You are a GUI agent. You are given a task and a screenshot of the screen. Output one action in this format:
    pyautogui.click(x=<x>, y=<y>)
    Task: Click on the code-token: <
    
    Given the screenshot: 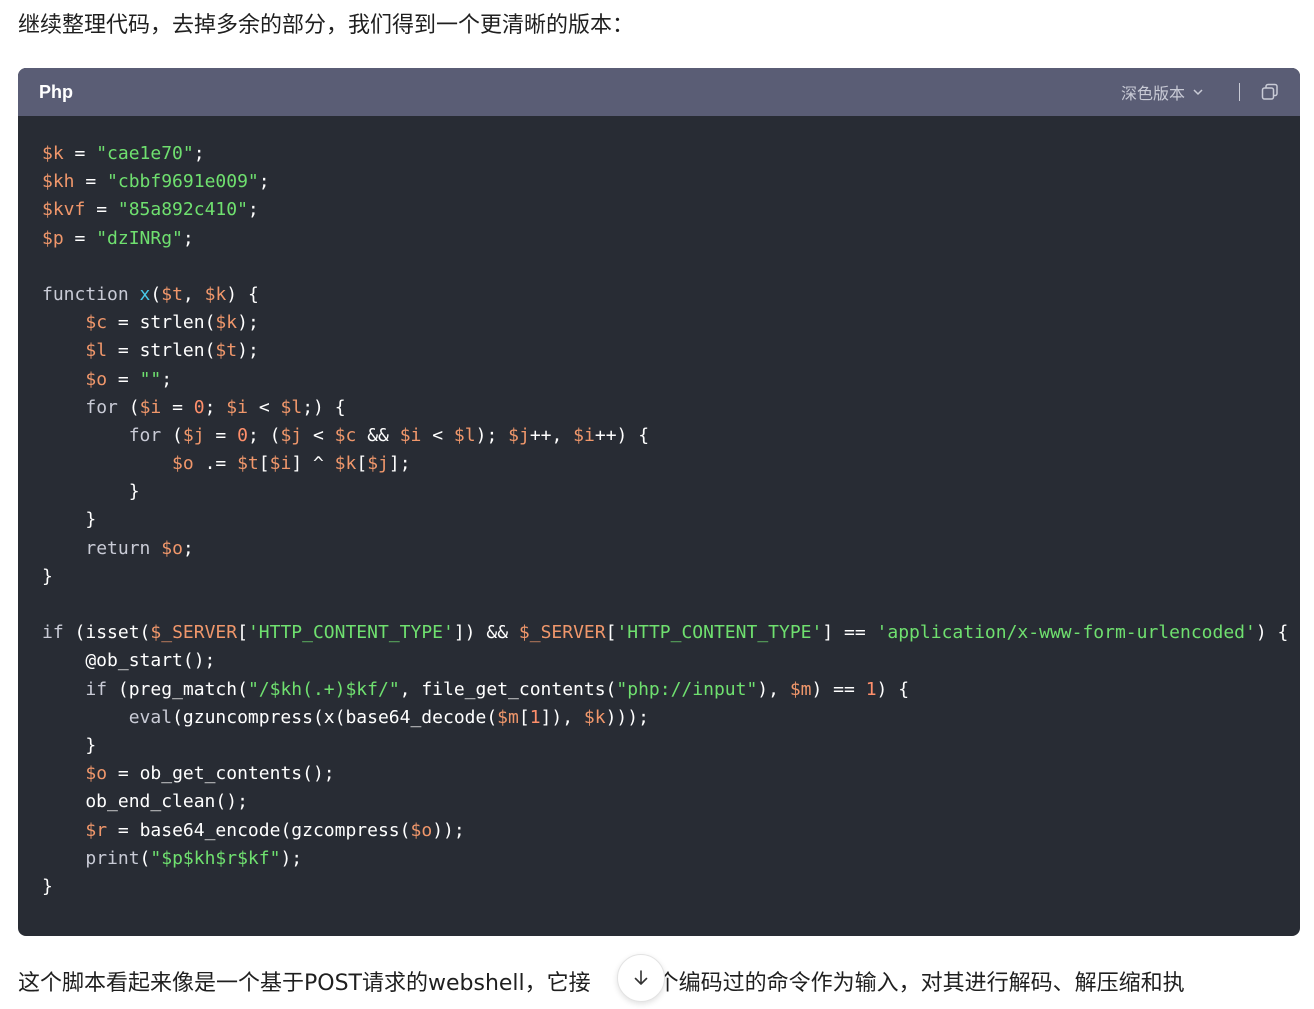 What is the action you would take?
    pyautogui.click(x=264, y=407)
    